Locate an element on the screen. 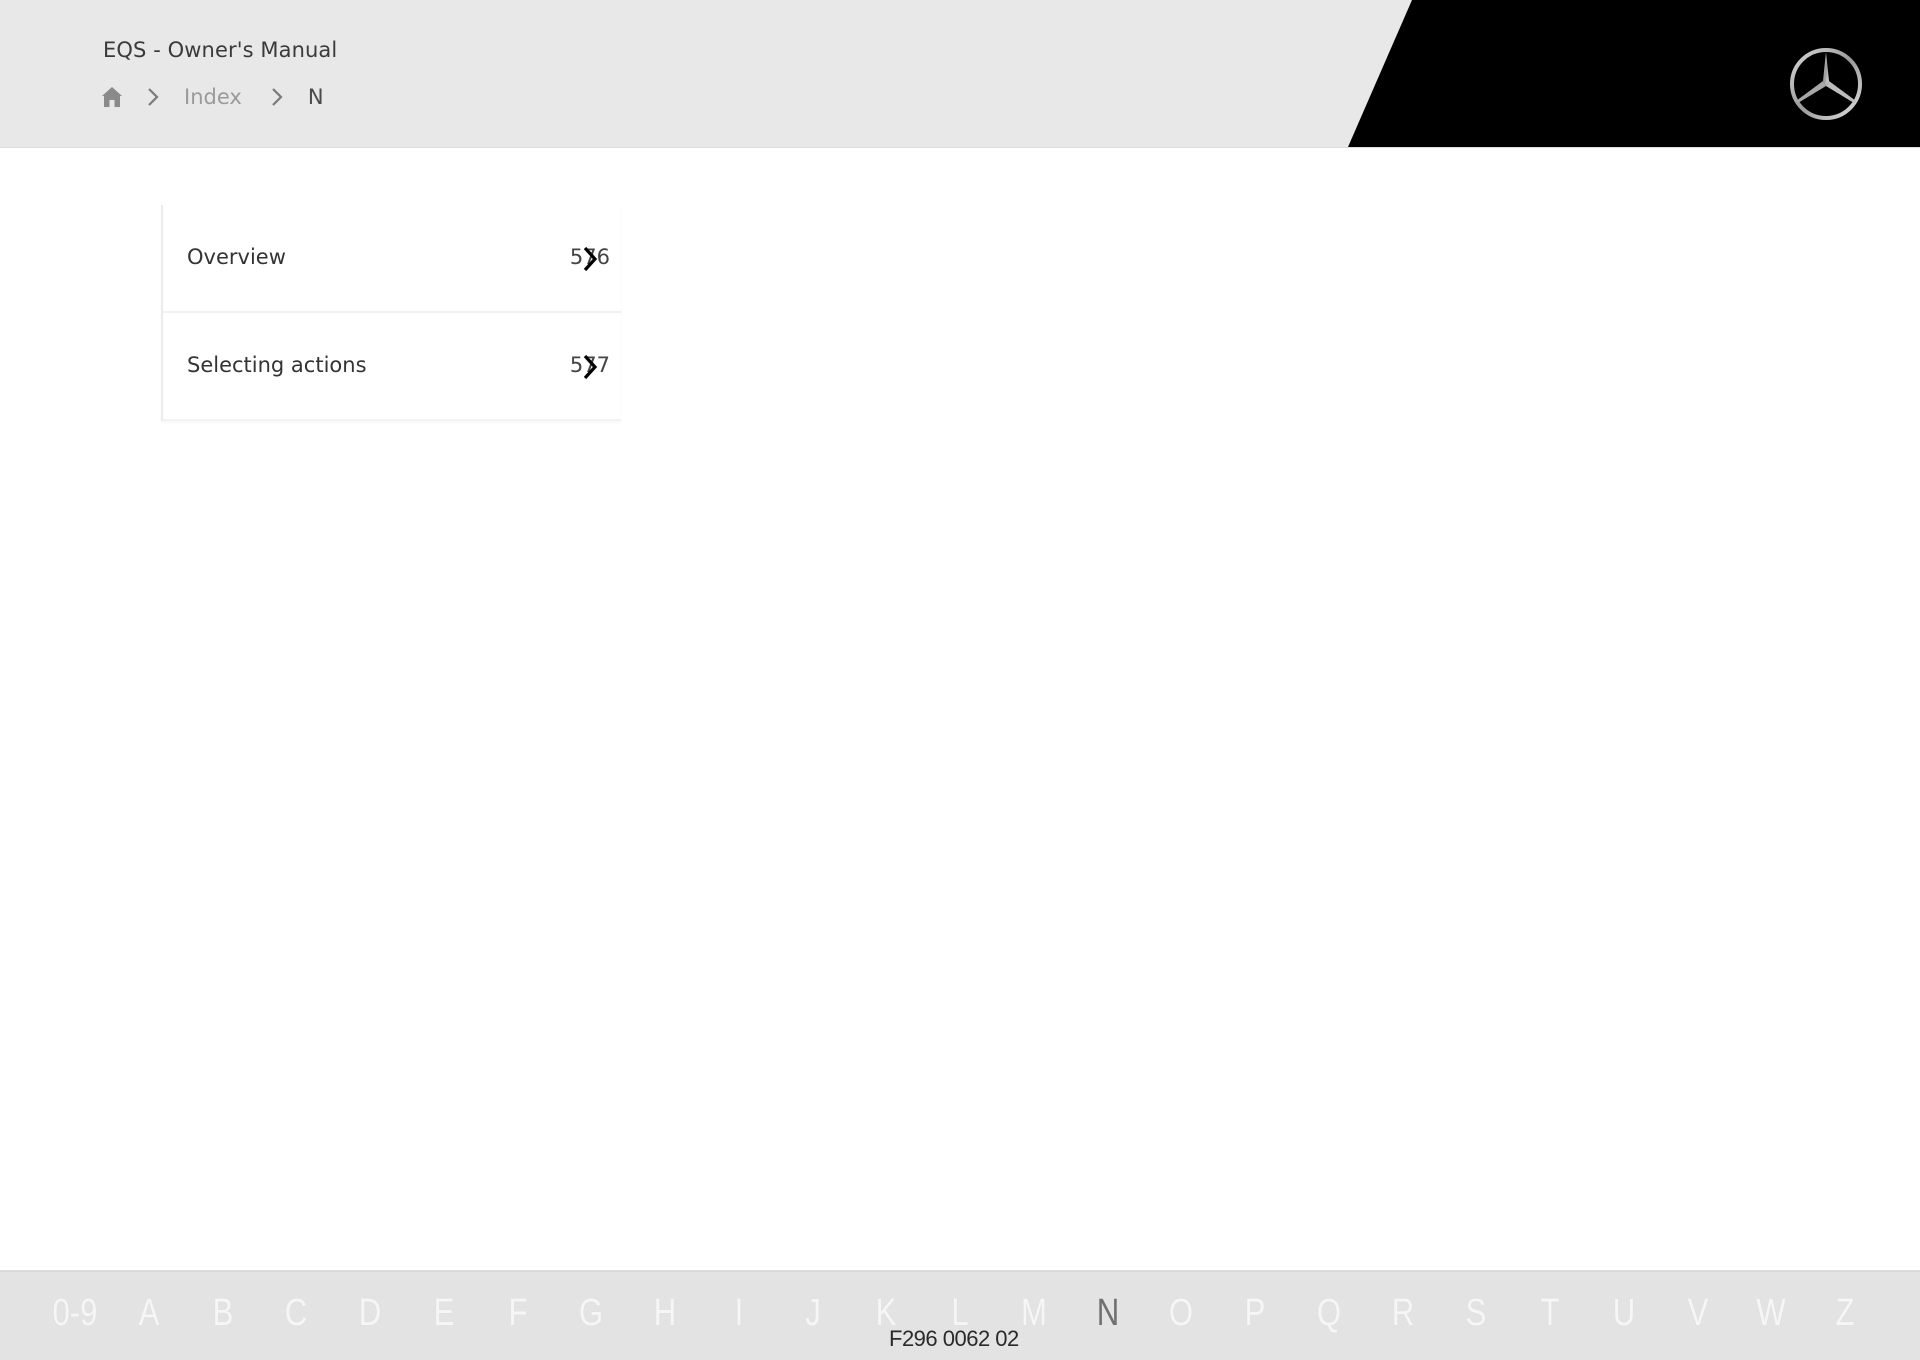  alphabet-letter-0-9: 0-9 is located at coordinates (74, 1313).